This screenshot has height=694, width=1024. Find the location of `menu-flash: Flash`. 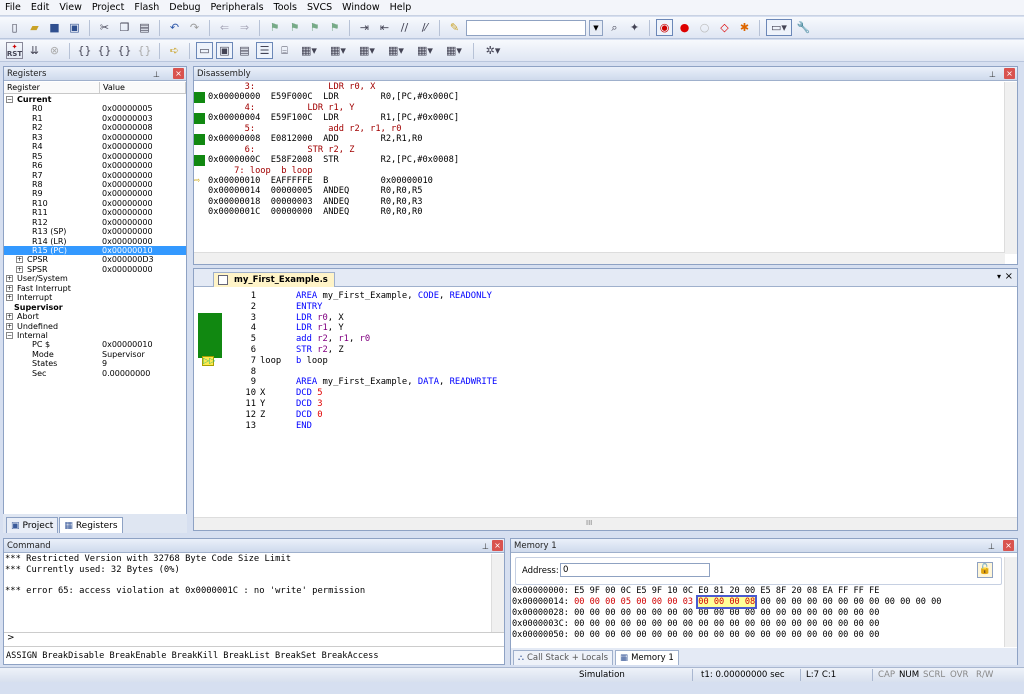

menu-flash: Flash is located at coordinates (146, 8).